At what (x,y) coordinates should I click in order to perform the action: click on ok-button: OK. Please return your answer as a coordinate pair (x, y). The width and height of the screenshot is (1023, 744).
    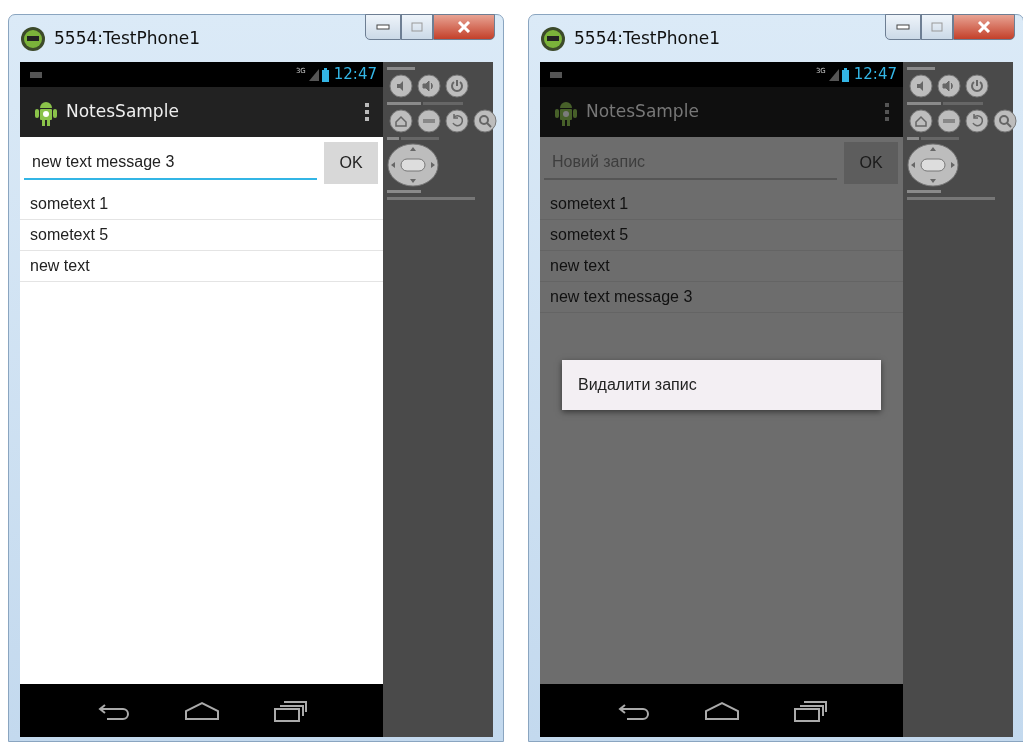
    Looking at the image, I should click on (351, 163).